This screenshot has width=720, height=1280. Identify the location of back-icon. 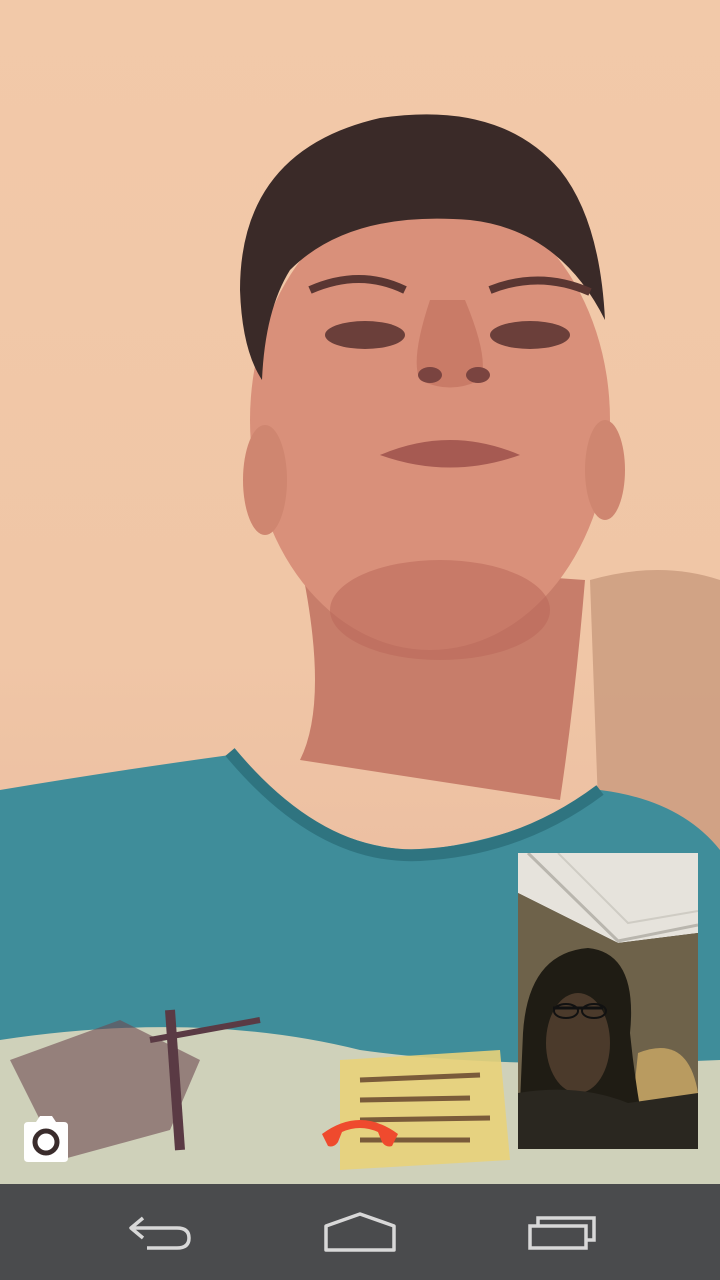
(160, 1233).